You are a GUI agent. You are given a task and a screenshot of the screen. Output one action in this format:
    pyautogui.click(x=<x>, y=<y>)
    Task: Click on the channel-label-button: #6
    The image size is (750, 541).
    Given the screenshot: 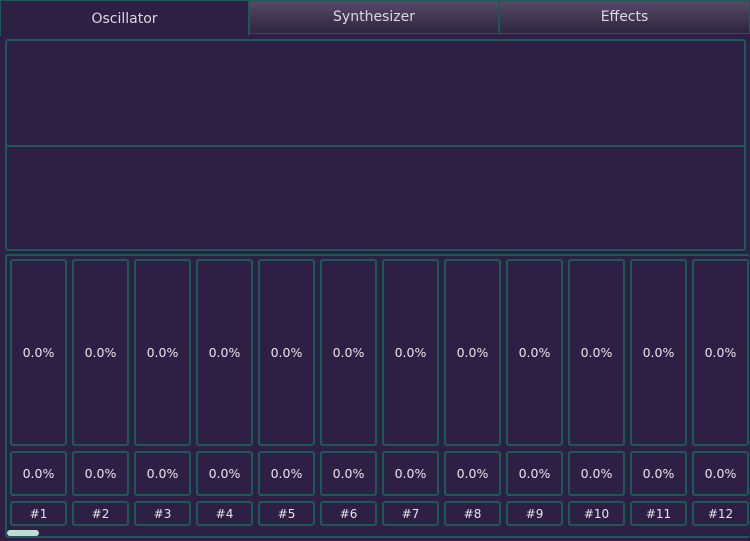 What is the action you would take?
    pyautogui.click(x=348, y=513)
    